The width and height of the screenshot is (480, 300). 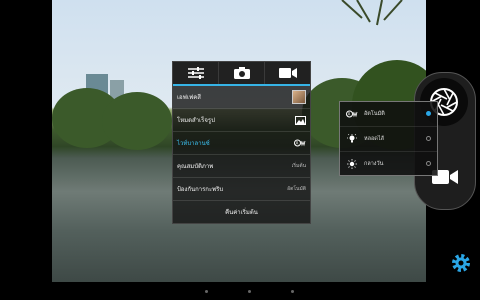 What do you see at coordinates (241, 189) in the screenshot?
I see `menu-row-anti-flicker: ป้องกันการกะพริบ อัตโนมัติ` at bounding box center [241, 189].